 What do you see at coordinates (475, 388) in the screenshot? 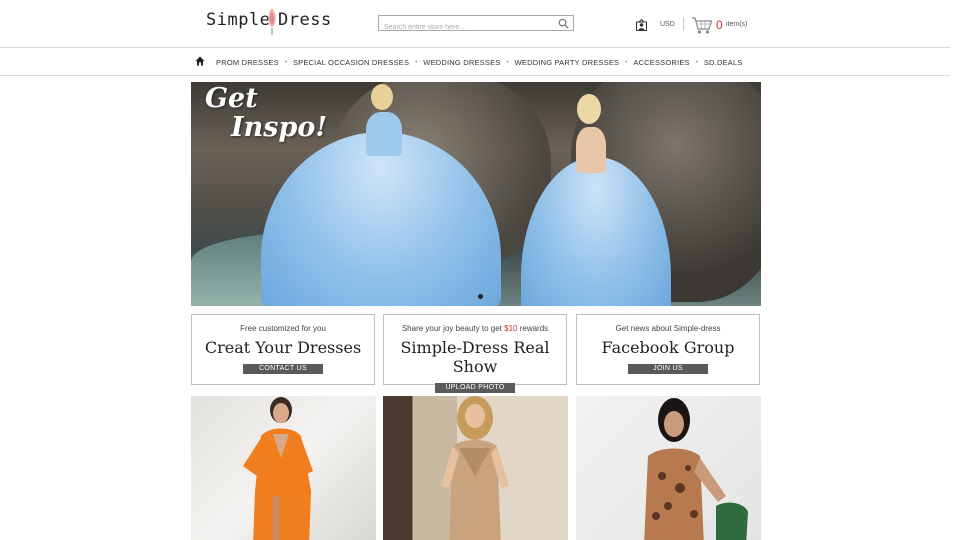
I see `upload-photo-button: UPLOAD PHOTO` at bounding box center [475, 388].